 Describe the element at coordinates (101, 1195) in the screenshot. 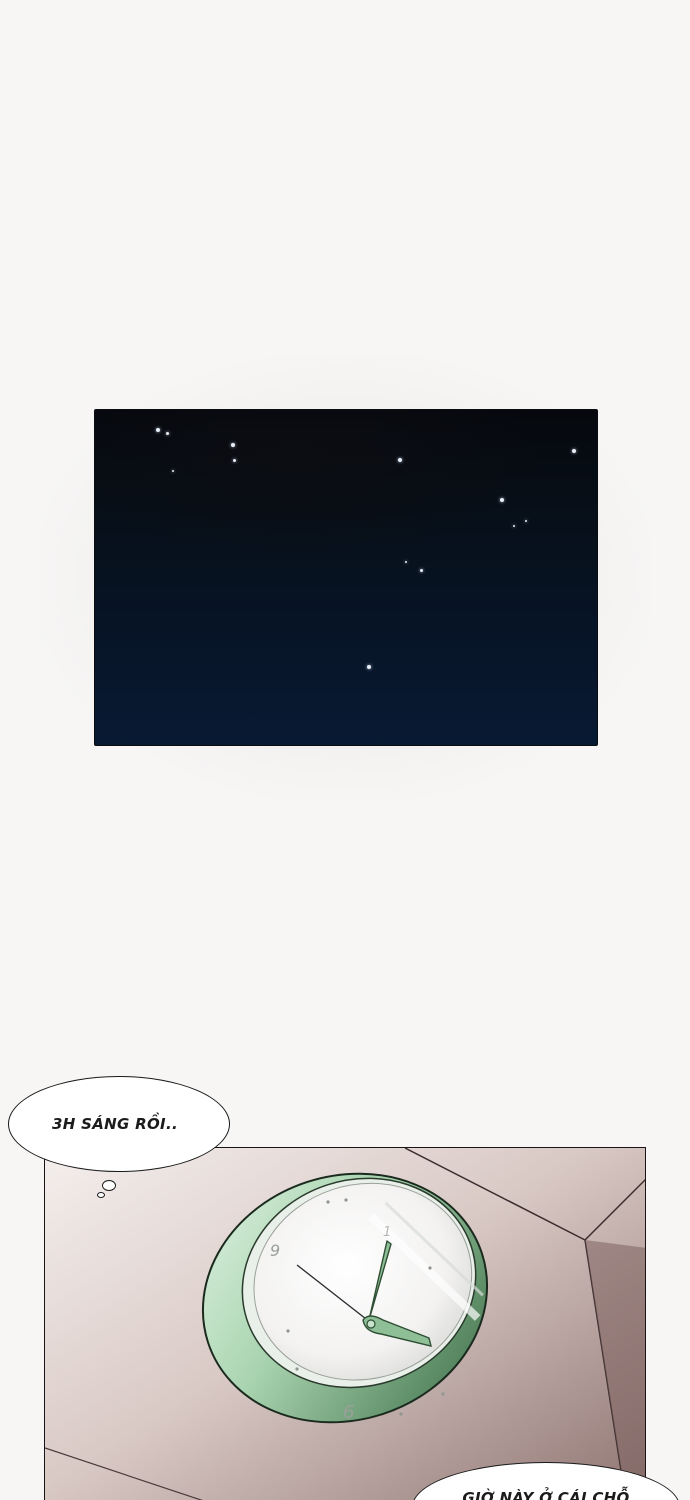

I see `thought-dot-small` at that location.